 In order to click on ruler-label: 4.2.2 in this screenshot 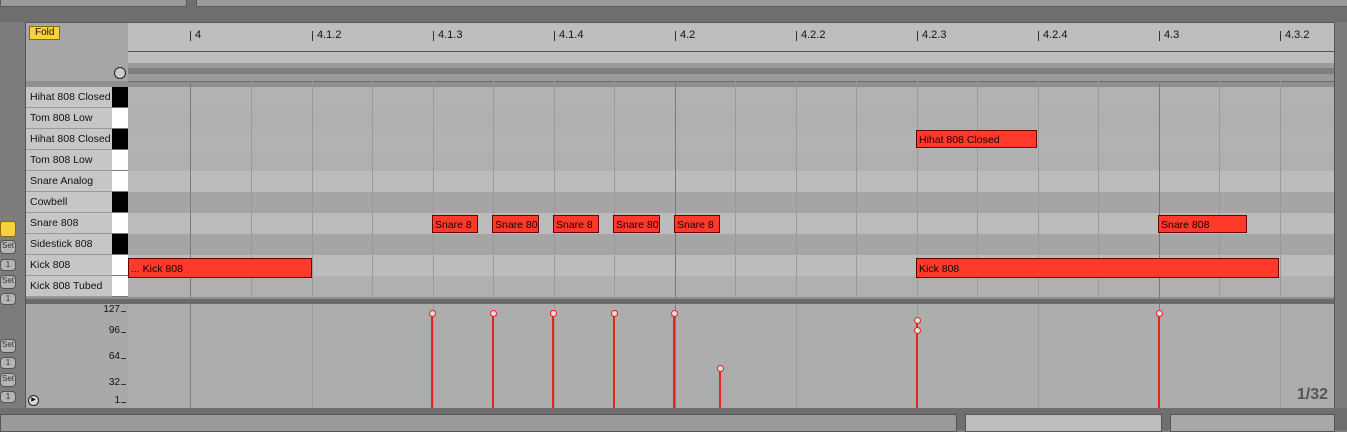, I will do `click(813, 35)`.